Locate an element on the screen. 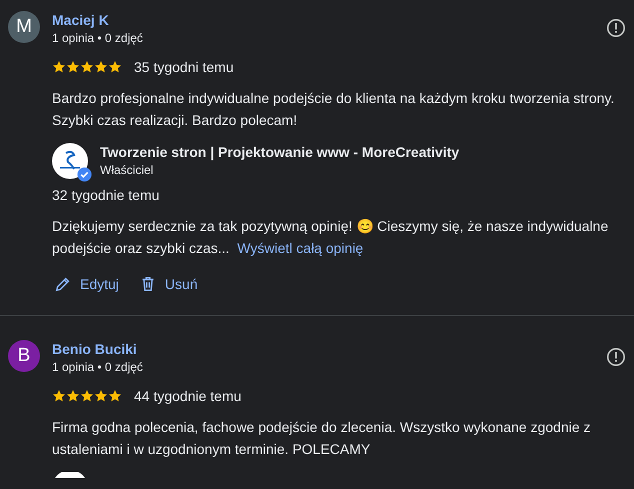 The height and width of the screenshot is (489, 634). review-text: Firma godna polecenia, fachowe podejście do zlecenia. Wszystko wykonane zgodnie z ustaleniami i w uzgodnionym terminie. POLECAMY is located at coordinates (322, 438).